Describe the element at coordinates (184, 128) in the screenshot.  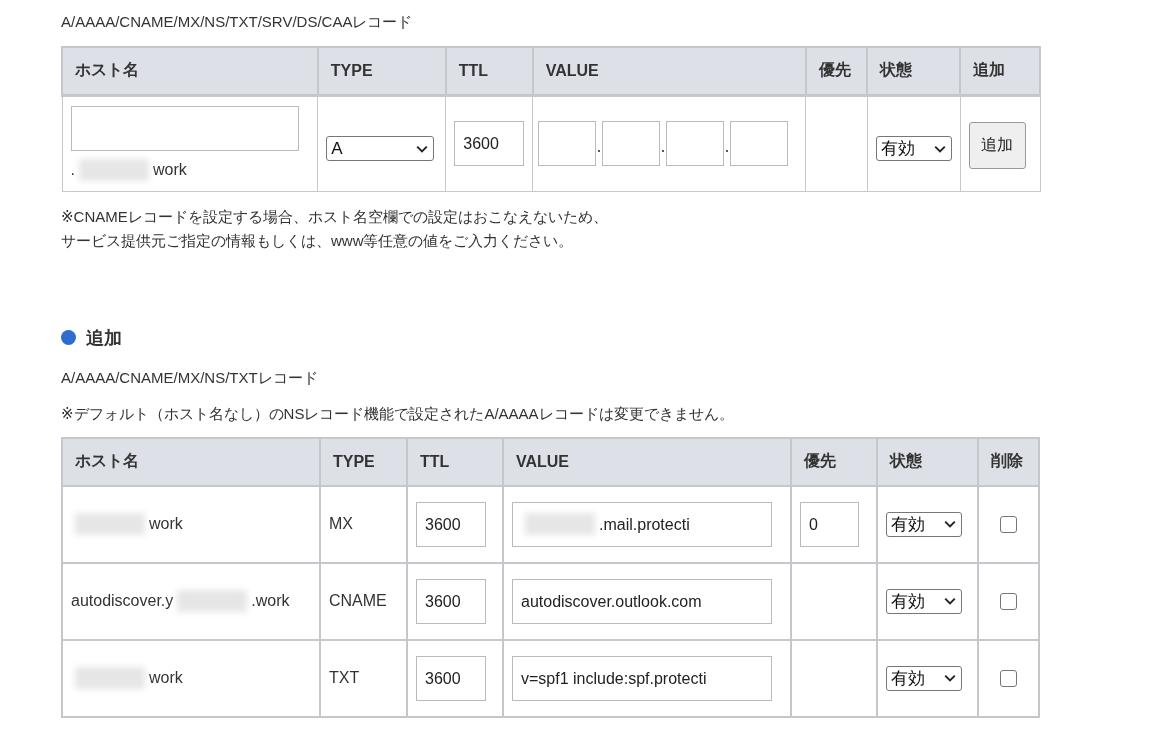
I see `host-input` at that location.